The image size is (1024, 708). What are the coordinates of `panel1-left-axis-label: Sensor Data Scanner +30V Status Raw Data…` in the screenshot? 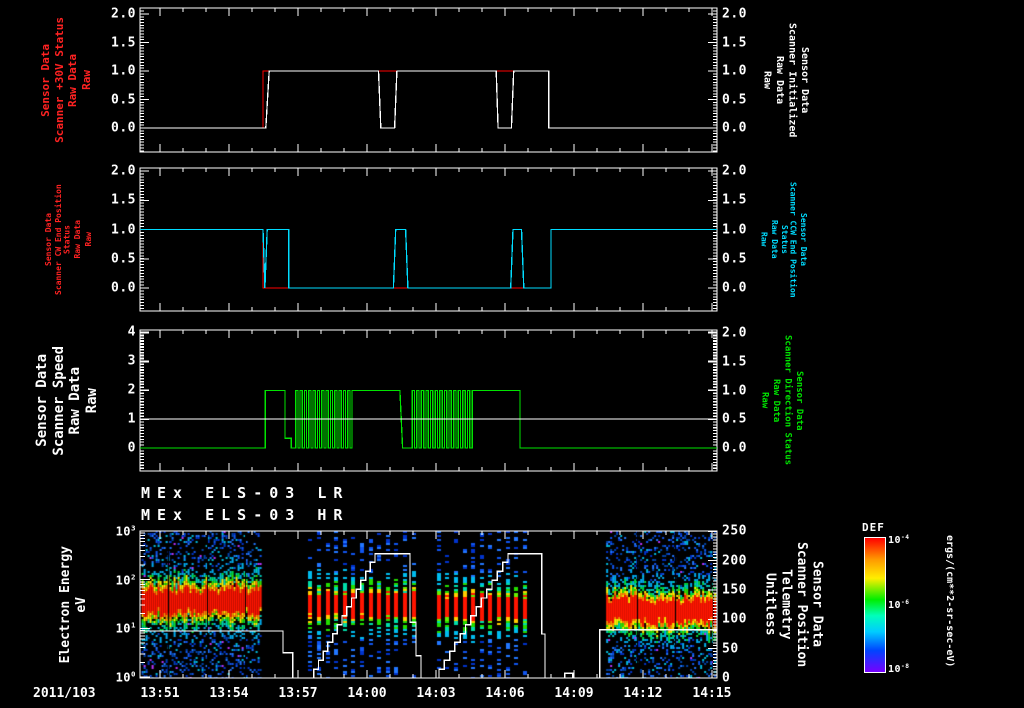 It's located at (66, 80).